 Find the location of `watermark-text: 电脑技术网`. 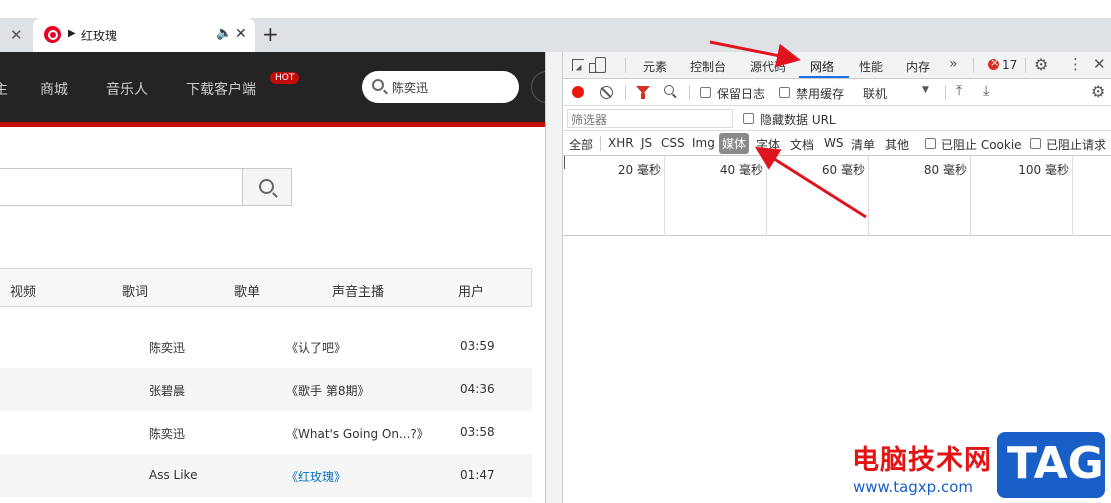

watermark-text: 电脑技术网 is located at coordinates (922, 460).